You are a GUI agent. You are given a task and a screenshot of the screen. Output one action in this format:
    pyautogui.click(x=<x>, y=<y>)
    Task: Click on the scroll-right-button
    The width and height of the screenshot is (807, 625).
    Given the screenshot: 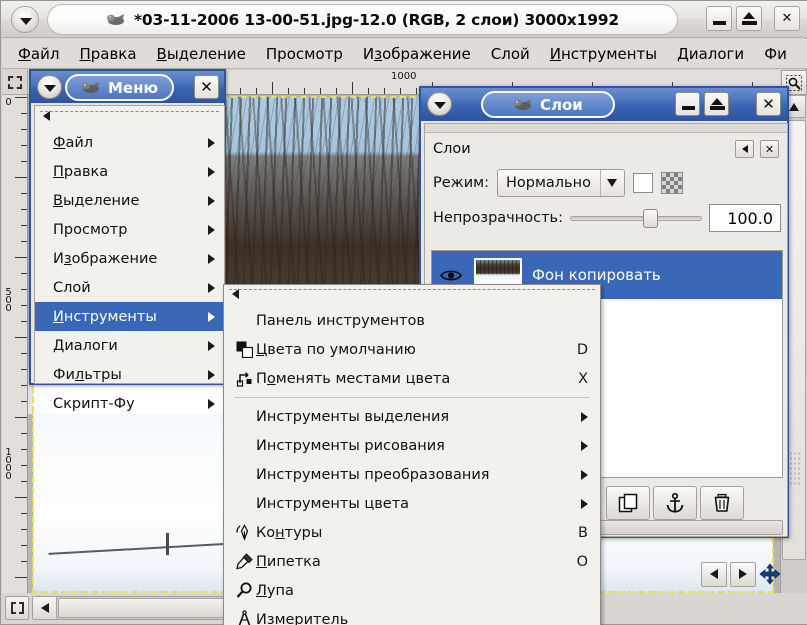 What is the action you would take?
    pyautogui.click(x=743, y=574)
    